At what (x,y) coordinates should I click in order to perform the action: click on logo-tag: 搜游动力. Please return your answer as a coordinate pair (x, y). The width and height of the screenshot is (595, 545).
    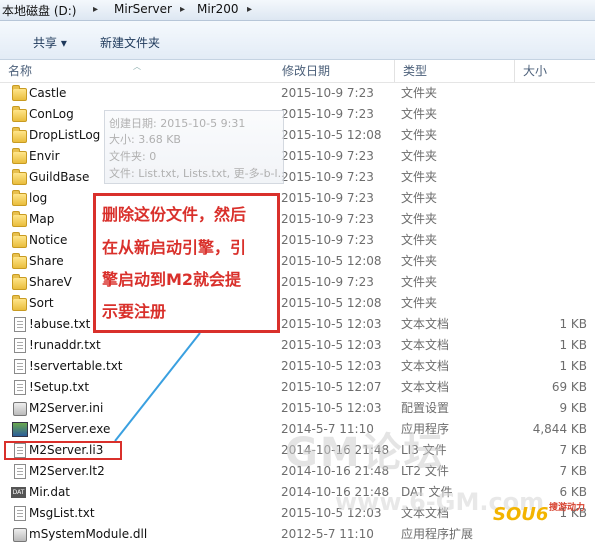
    Looking at the image, I should click on (567, 508).